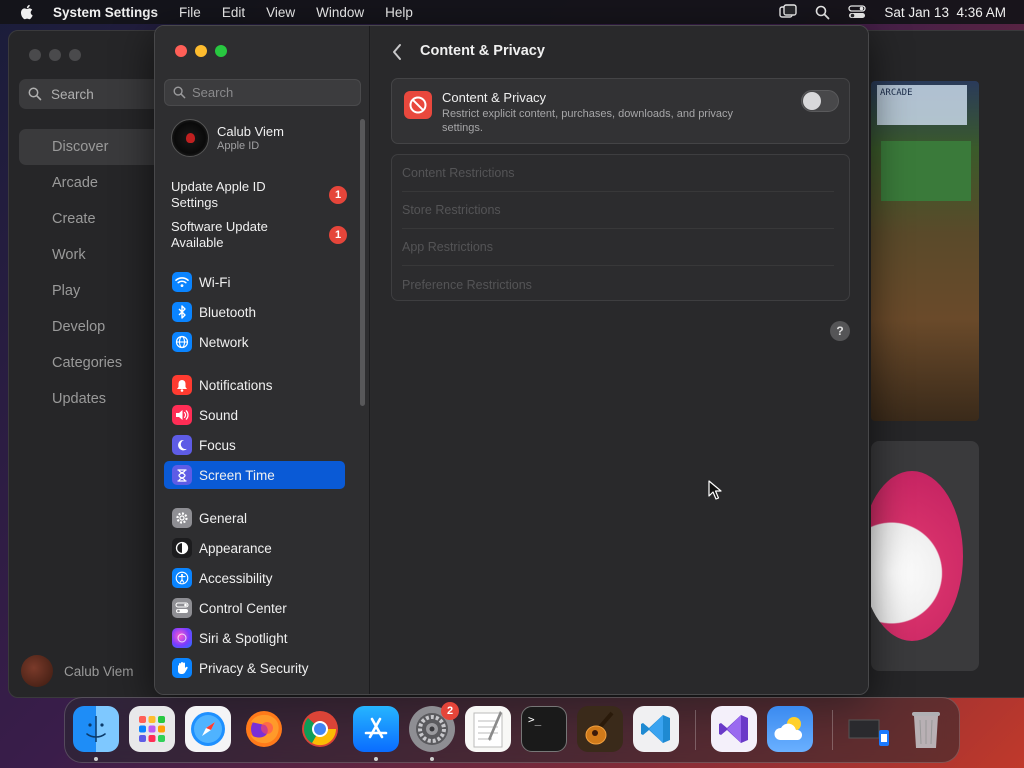 This screenshot has width=1024, height=768. I want to click on gear-icon, so click(182, 518).